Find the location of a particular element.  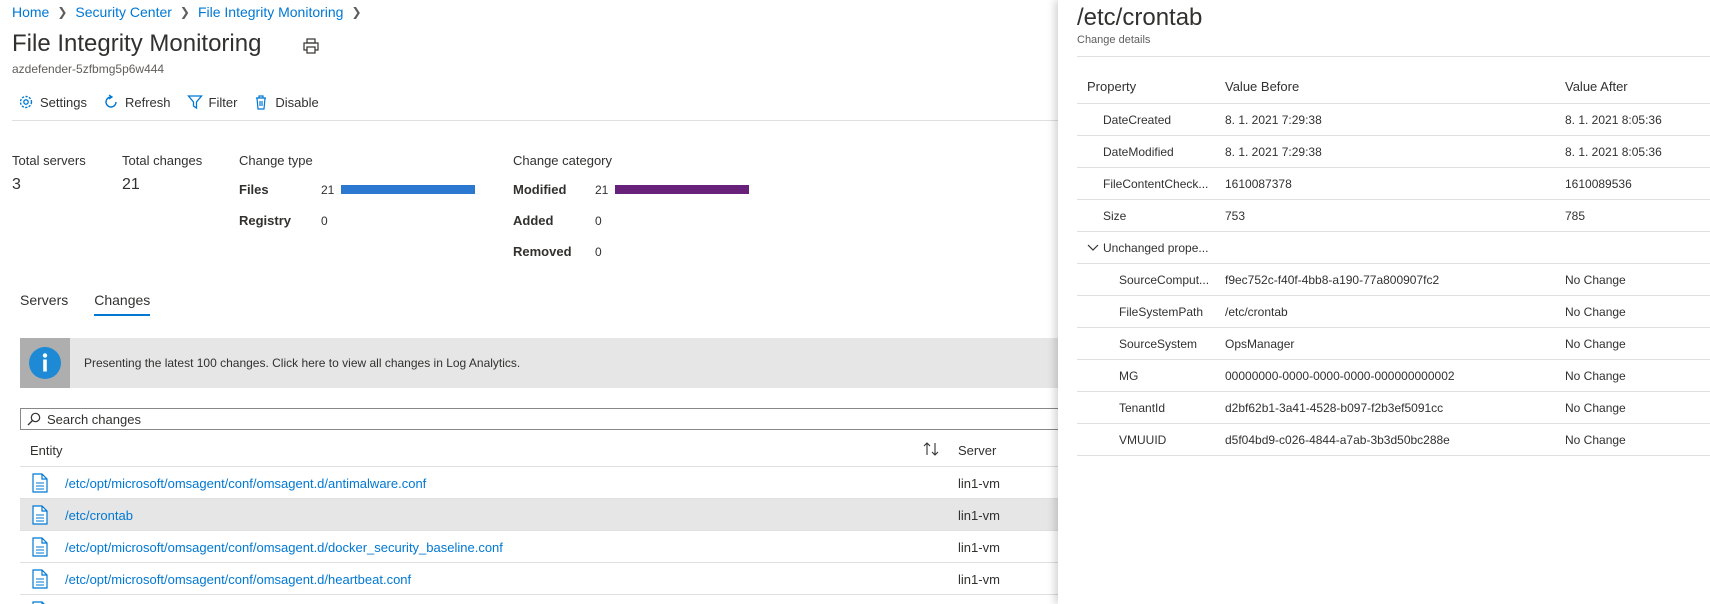

property-name: TenantId is located at coordinates (1142, 408).